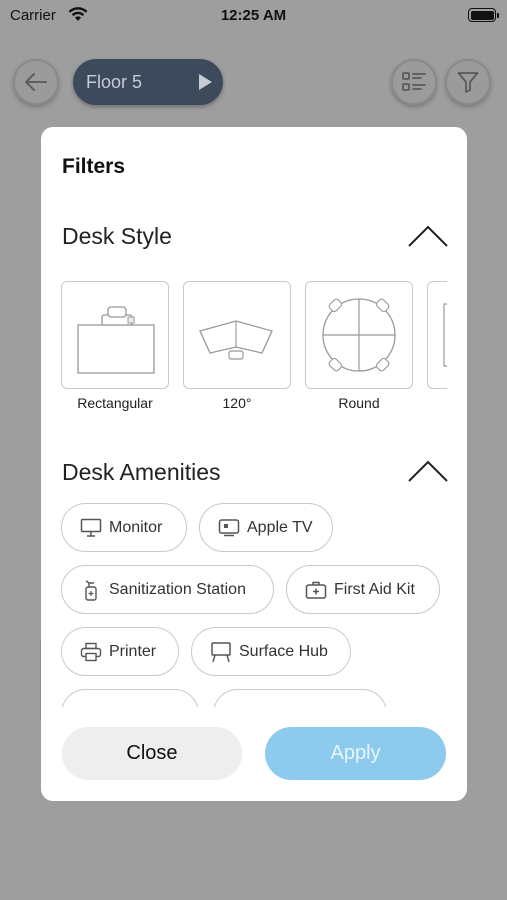 The width and height of the screenshot is (507, 900). Describe the element at coordinates (237, 403) in the screenshot. I see `desk-style-120-label: 120°` at that location.